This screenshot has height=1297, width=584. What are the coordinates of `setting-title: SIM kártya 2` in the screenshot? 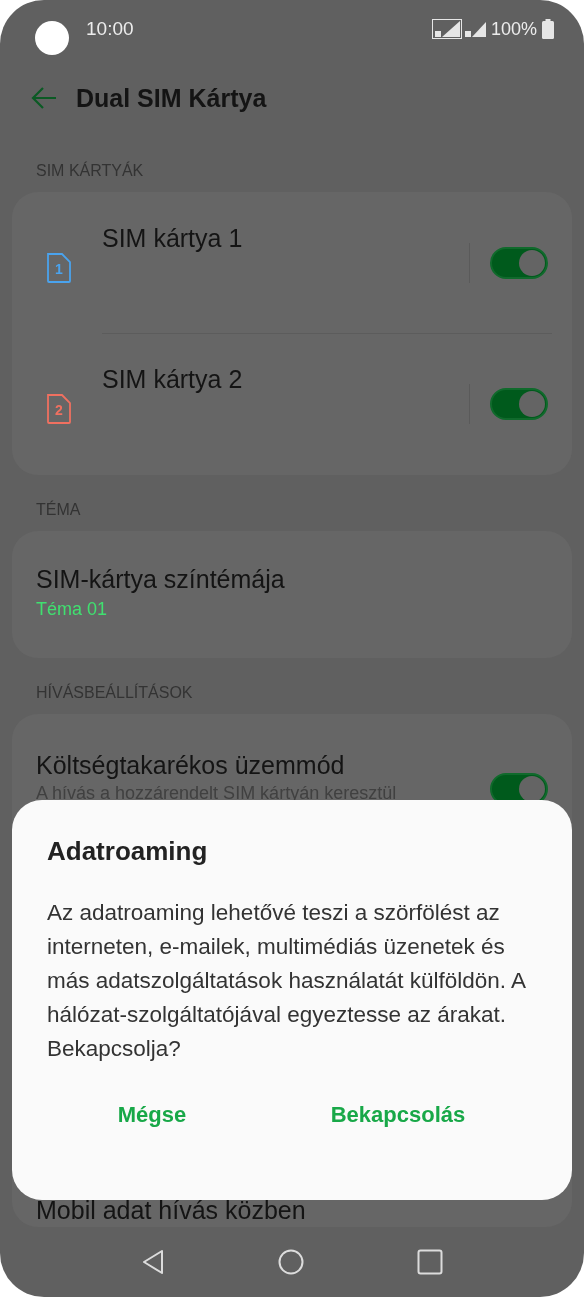 It's located at (173, 379).